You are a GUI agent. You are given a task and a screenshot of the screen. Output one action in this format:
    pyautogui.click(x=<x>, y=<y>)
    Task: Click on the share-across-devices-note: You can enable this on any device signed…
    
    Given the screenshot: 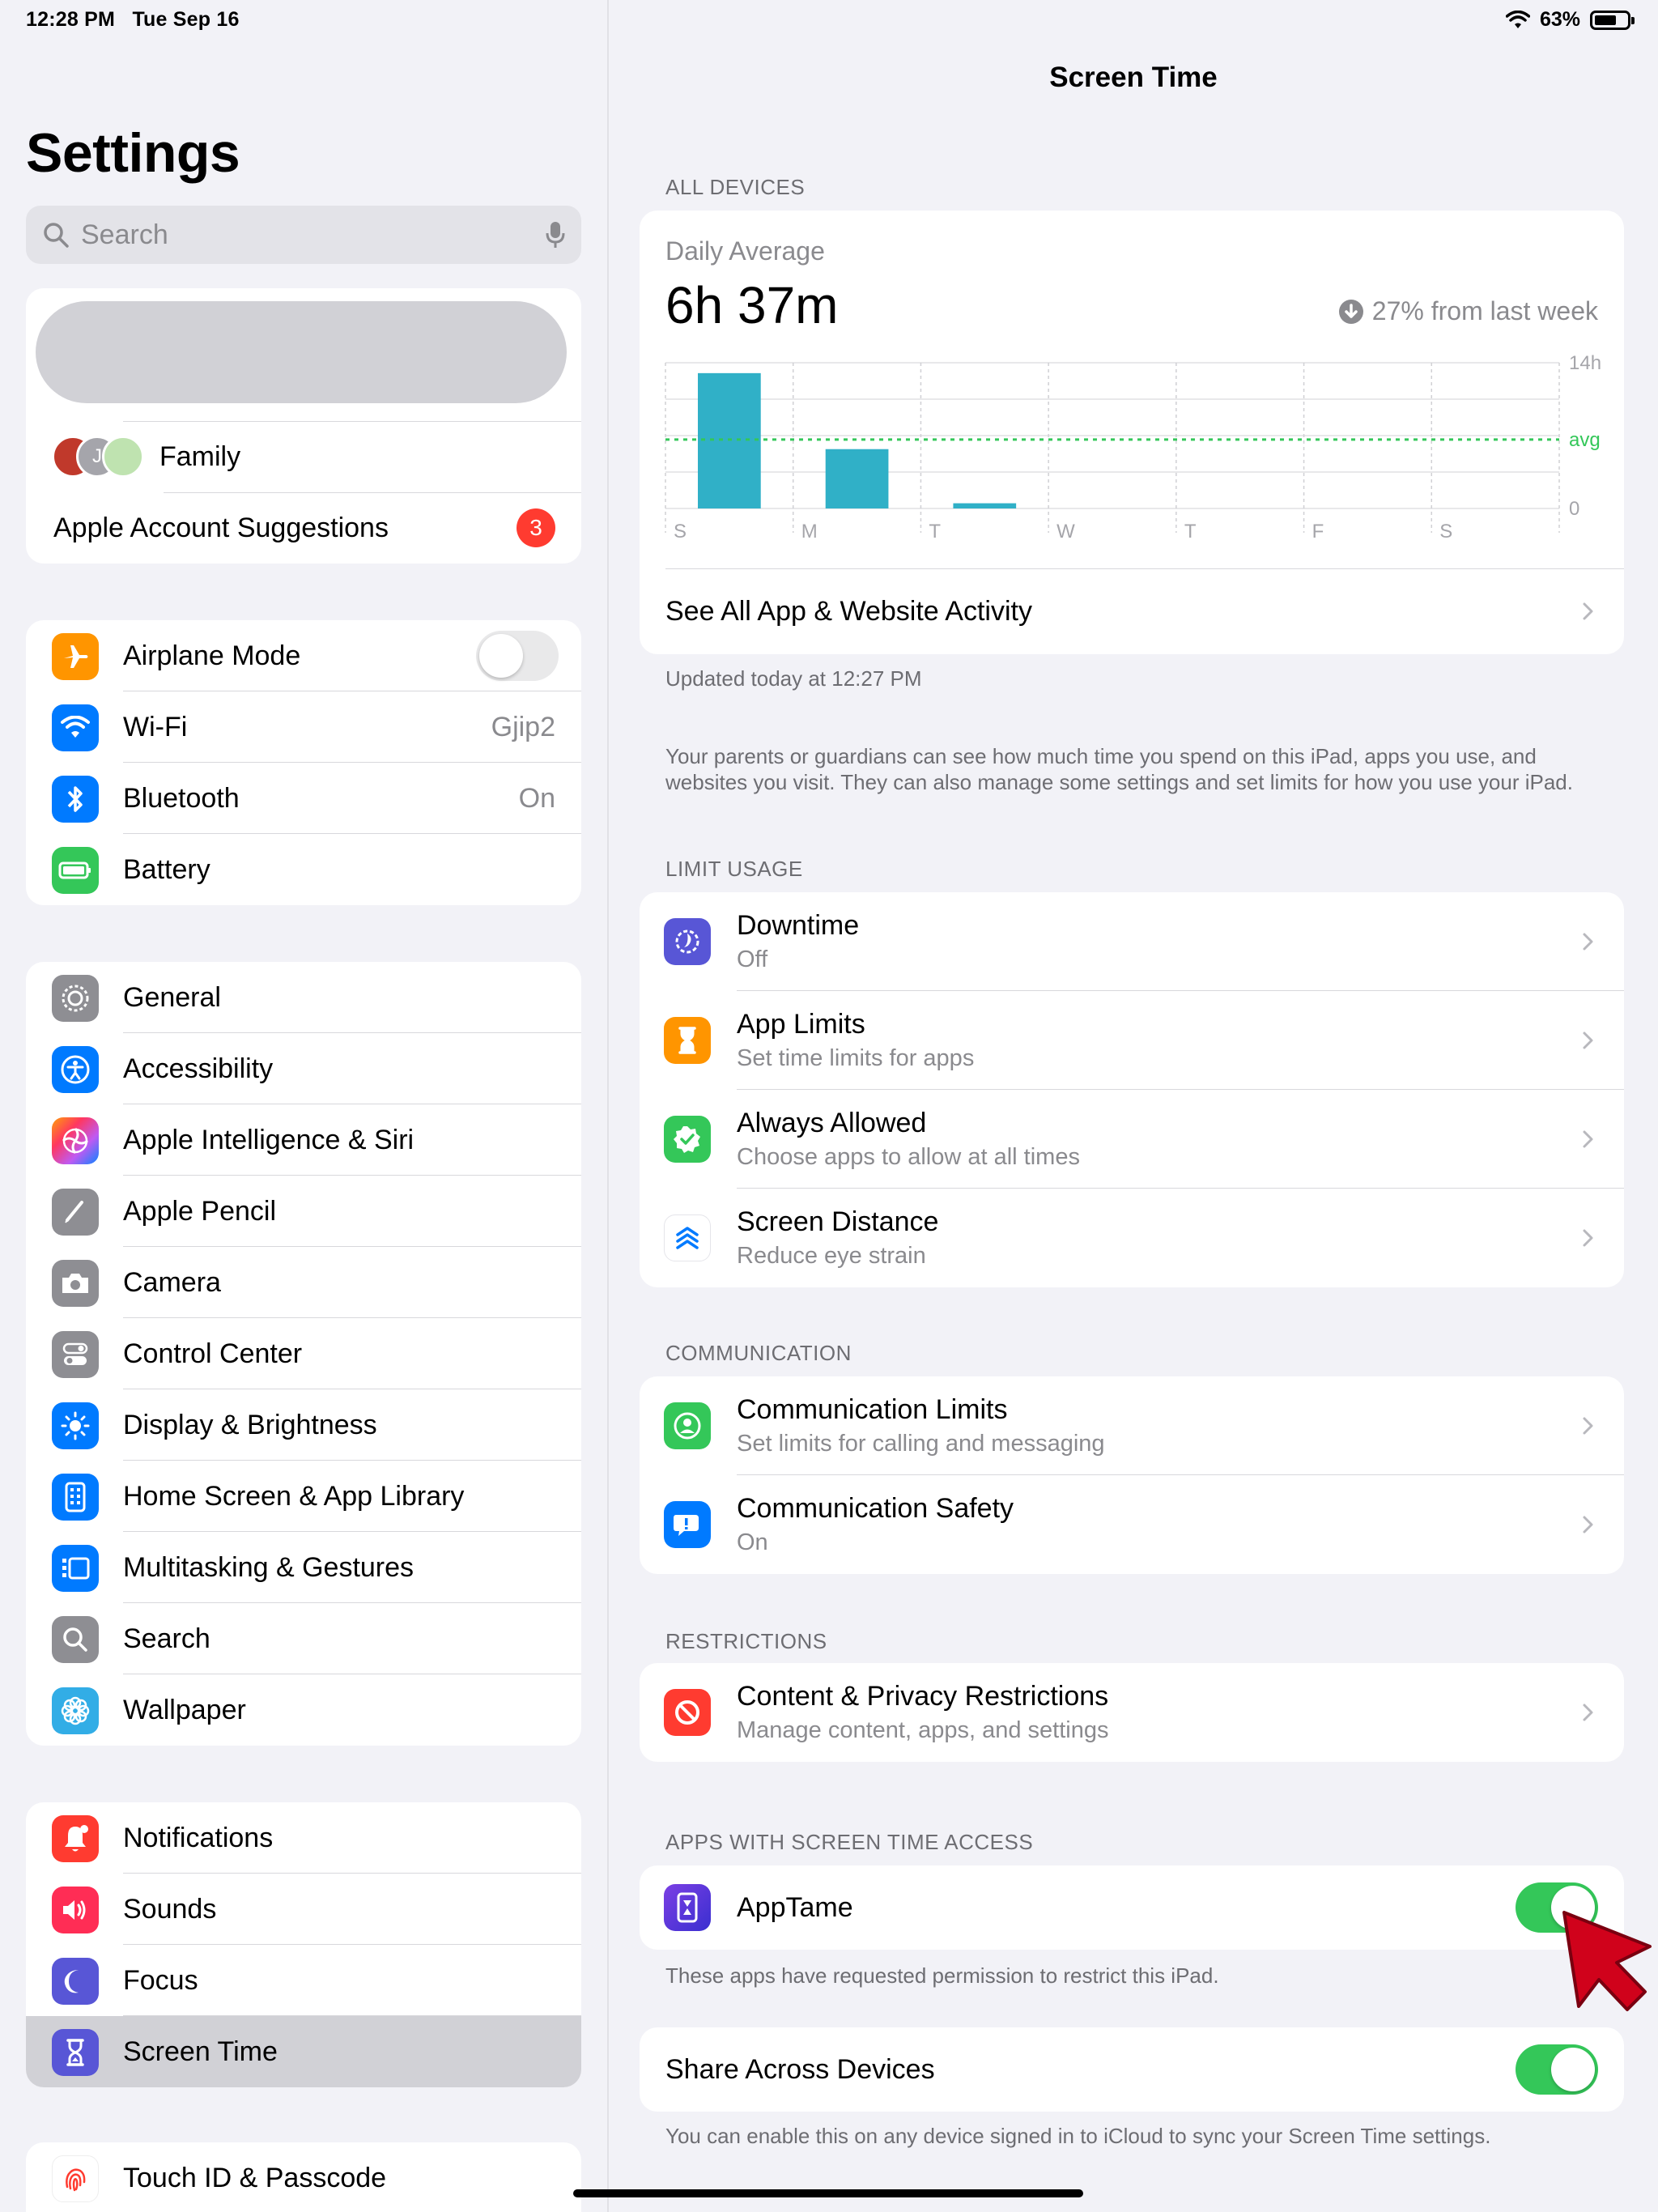 What is the action you would take?
    pyautogui.click(x=1078, y=2136)
    